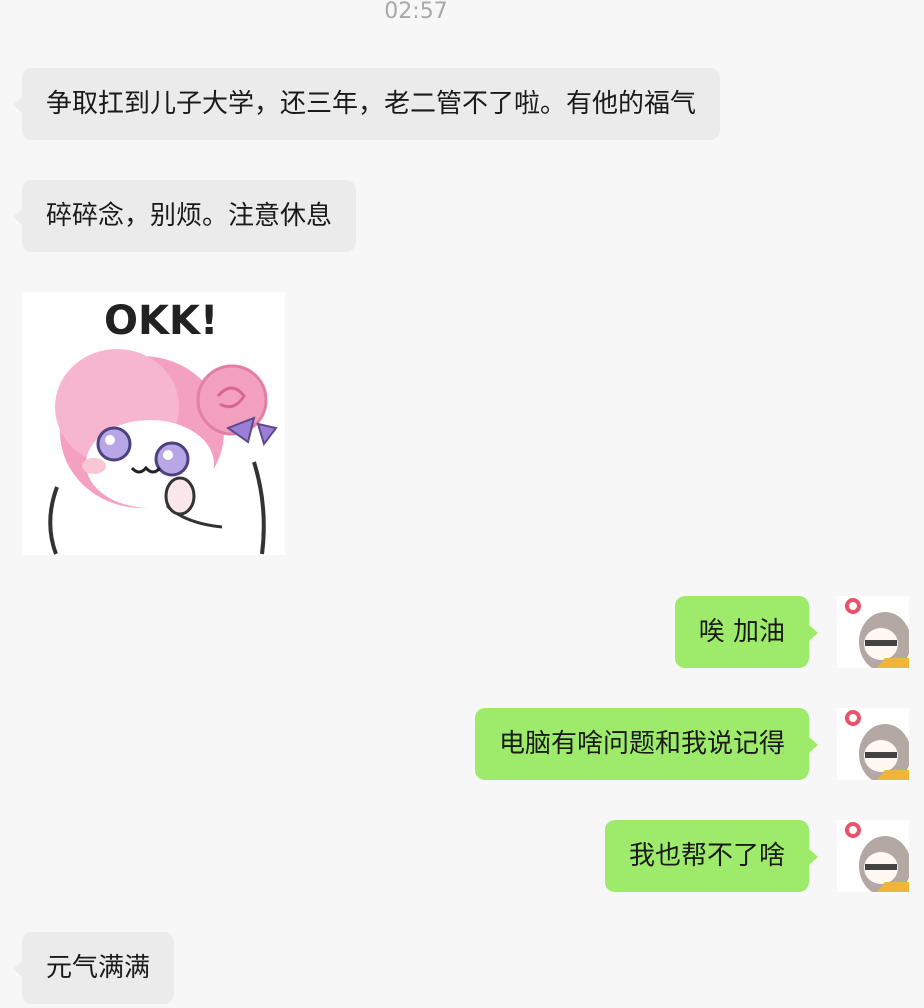  What do you see at coordinates (416, 12) in the screenshot?
I see `message-timestamp: 02:57` at bounding box center [416, 12].